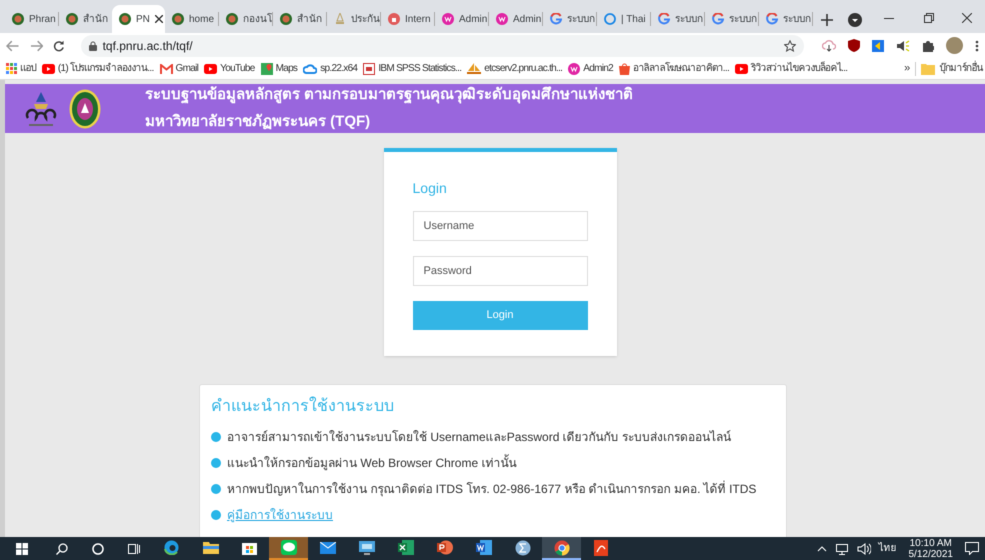 The image size is (985, 560). I want to click on bookmark-link: Gmail, so click(179, 68).